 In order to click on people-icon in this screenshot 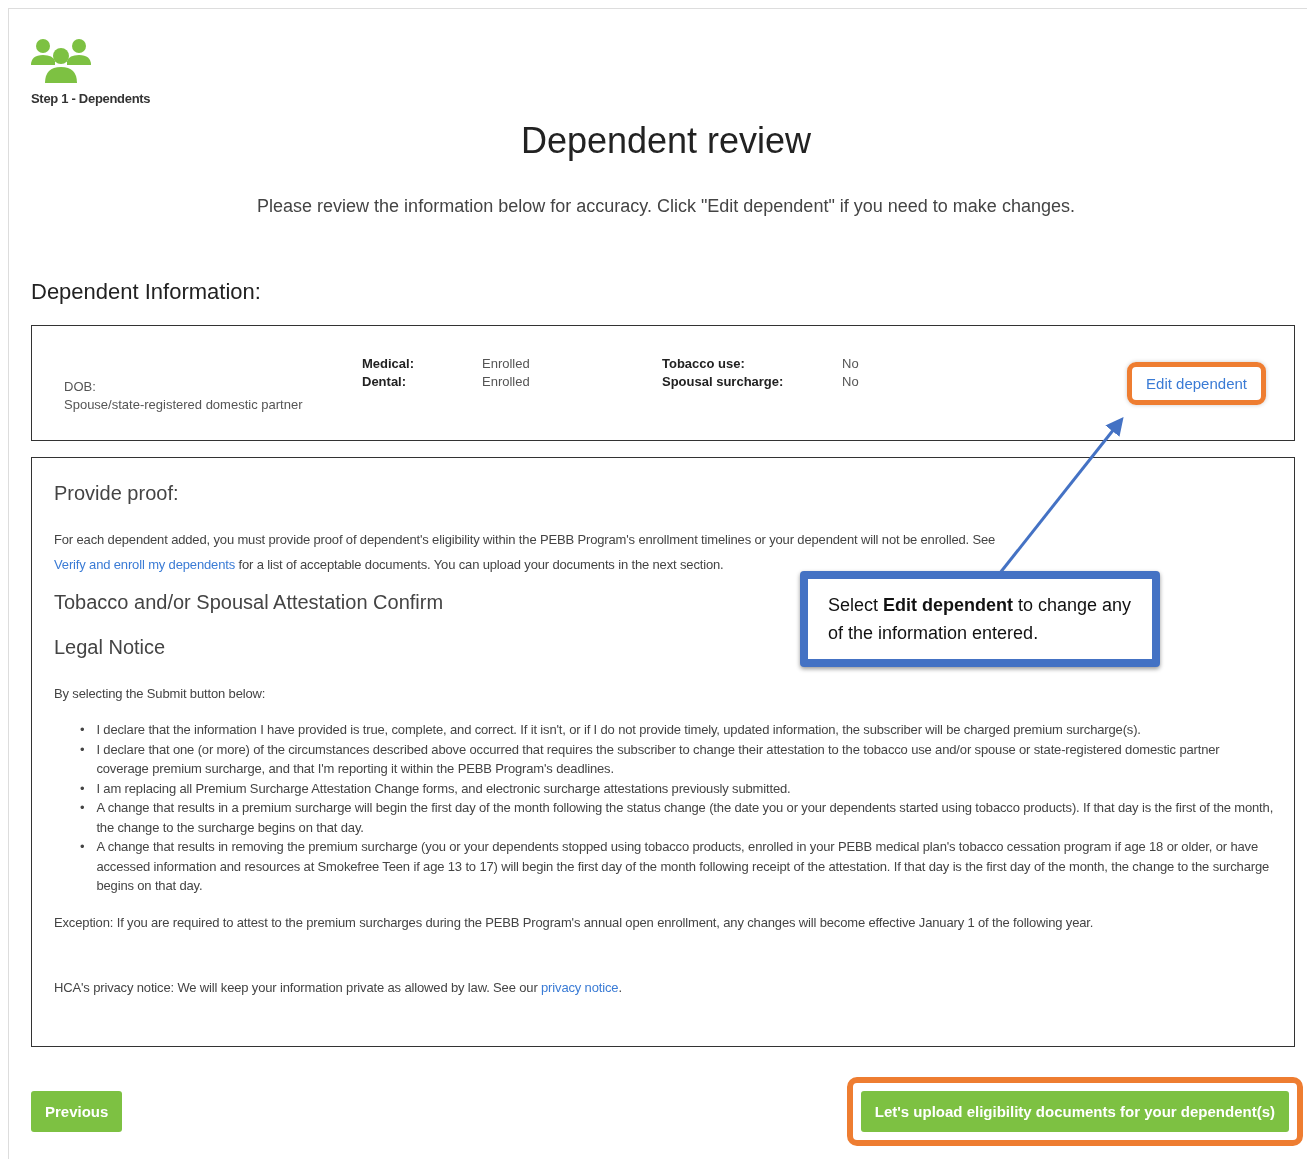, I will do `click(61, 61)`.